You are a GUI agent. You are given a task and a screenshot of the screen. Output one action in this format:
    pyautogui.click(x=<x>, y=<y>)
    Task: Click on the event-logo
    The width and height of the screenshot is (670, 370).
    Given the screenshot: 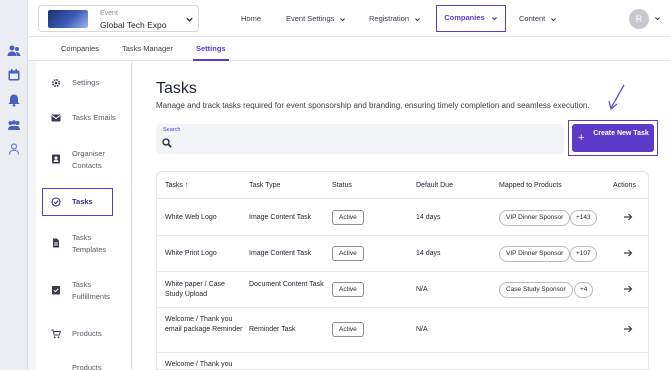 What is the action you would take?
    pyautogui.click(x=68, y=19)
    